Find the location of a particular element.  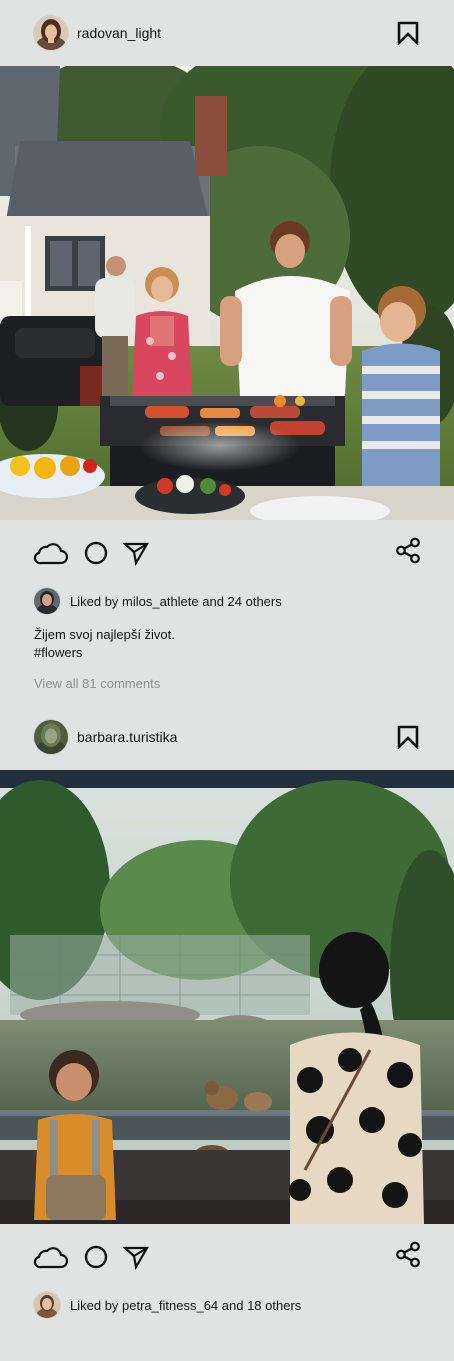

likes-row: Liked by milos_athlete and 24 others is located at coordinates (227, 601).